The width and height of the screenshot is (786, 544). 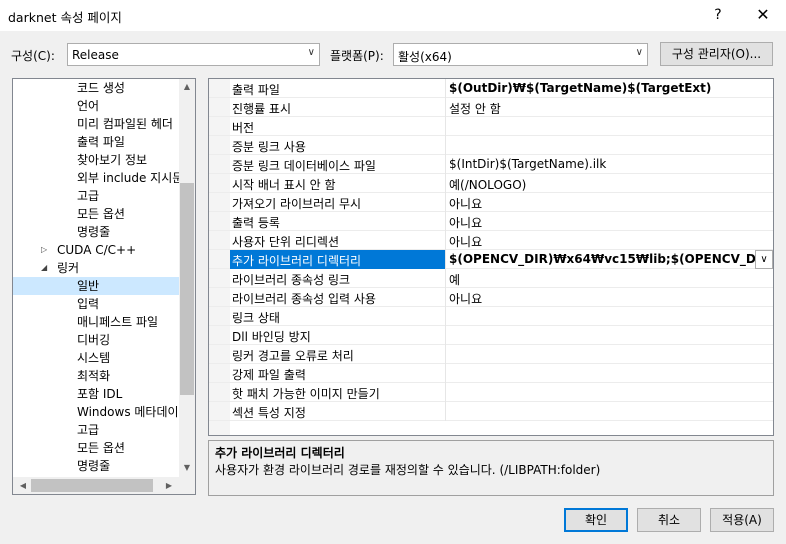 I want to click on tree-item: 출력 파일, so click(x=101, y=142).